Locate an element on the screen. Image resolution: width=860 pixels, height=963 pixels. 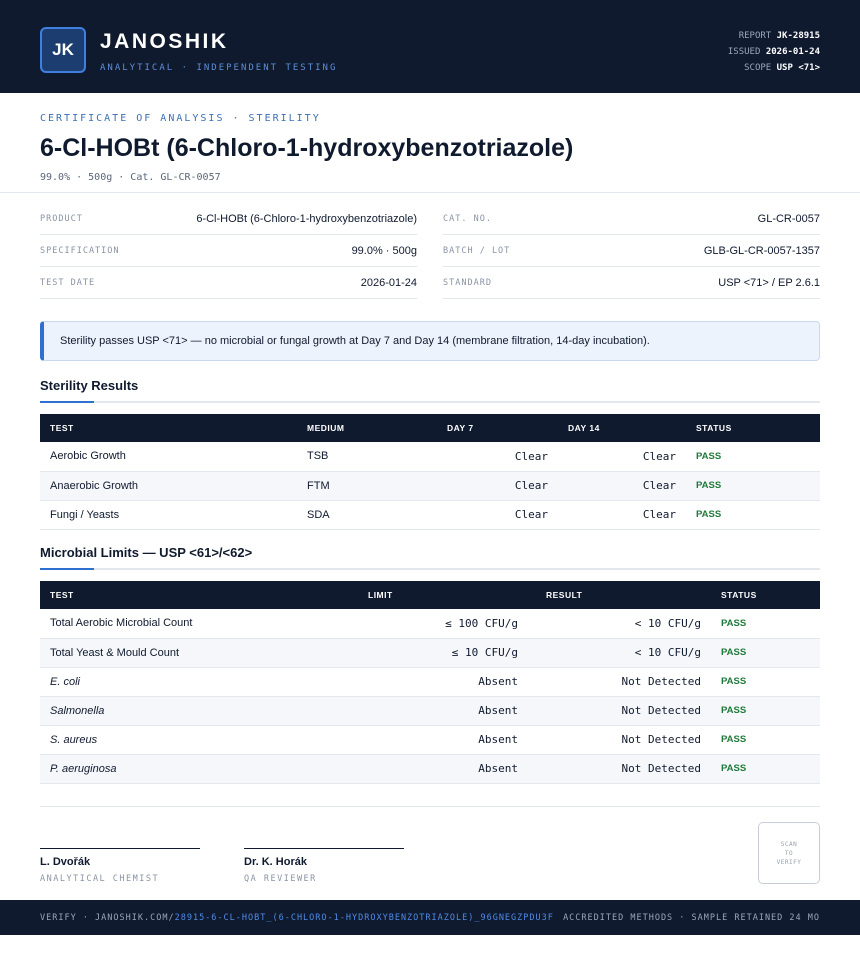
test-name: Fungi / Yeasts is located at coordinates (85, 514).